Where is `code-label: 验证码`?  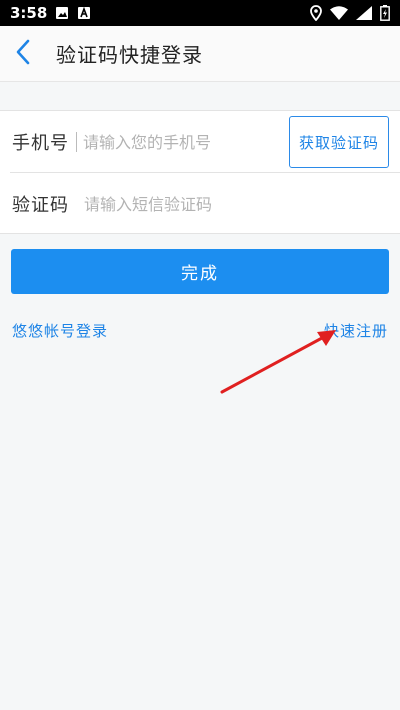
code-label: 验证码 is located at coordinates (40, 205).